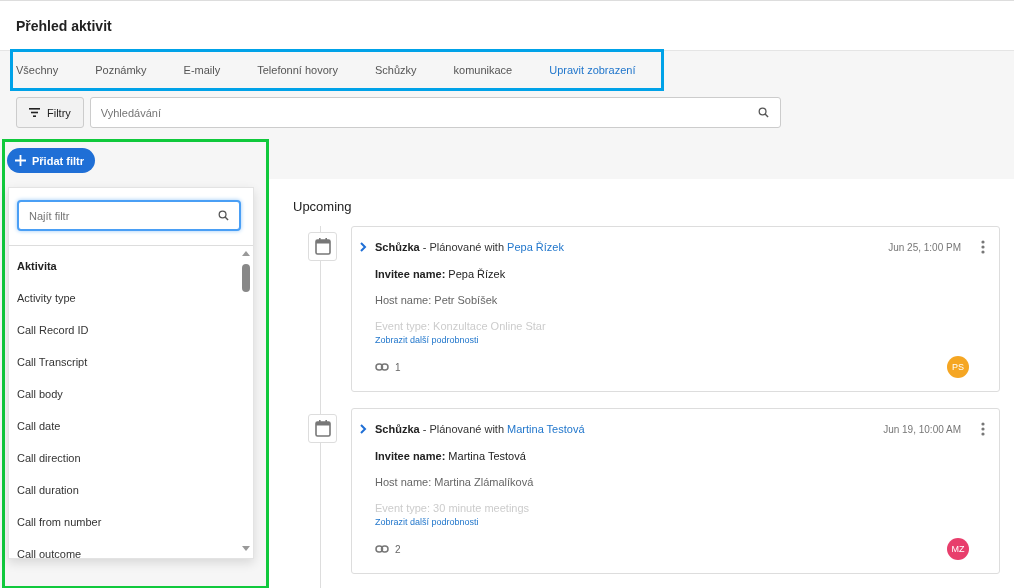  What do you see at coordinates (435, 112) in the screenshot?
I see `search-field: Vyhledávání` at bounding box center [435, 112].